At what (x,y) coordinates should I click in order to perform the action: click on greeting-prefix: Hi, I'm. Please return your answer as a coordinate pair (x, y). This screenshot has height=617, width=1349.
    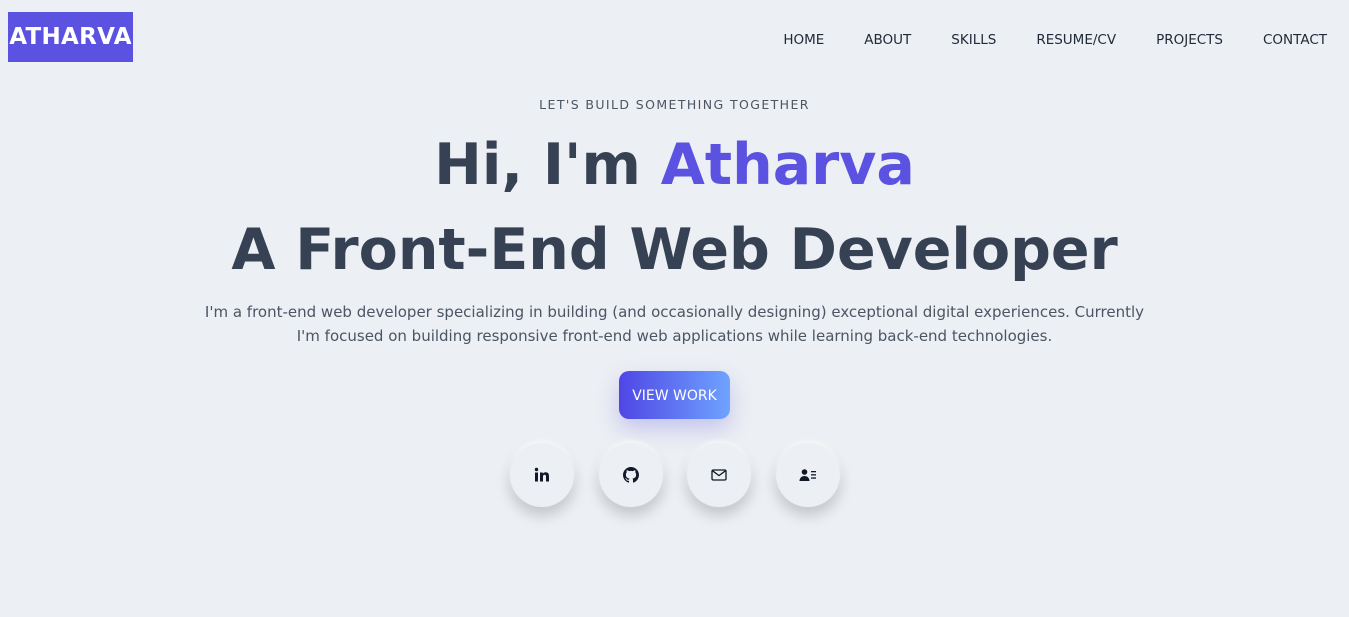
    Looking at the image, I should click on (547, 165).